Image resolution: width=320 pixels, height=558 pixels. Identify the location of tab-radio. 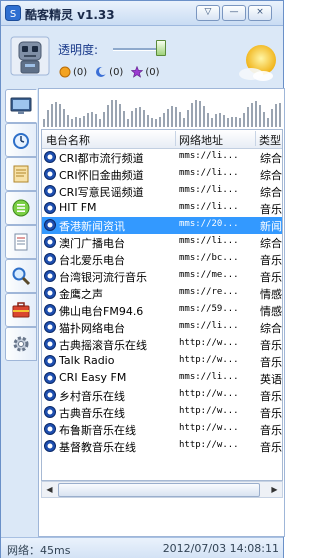
(21, 106).